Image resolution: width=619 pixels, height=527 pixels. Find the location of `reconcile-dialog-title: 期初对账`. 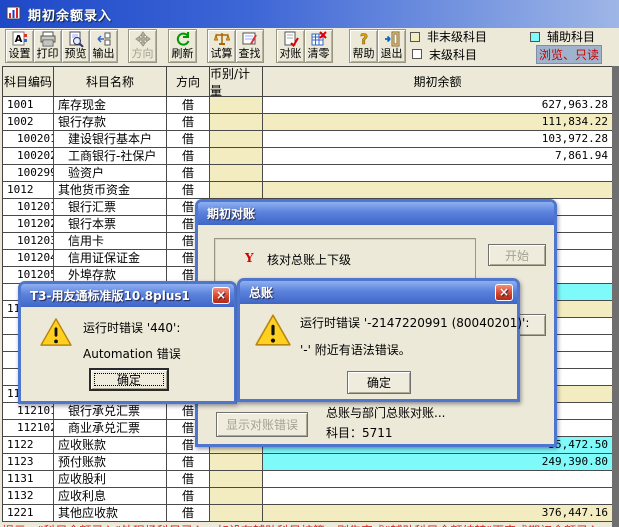

reconcile-dialog-title: 期初对账 is located at coordinates (231, 214).